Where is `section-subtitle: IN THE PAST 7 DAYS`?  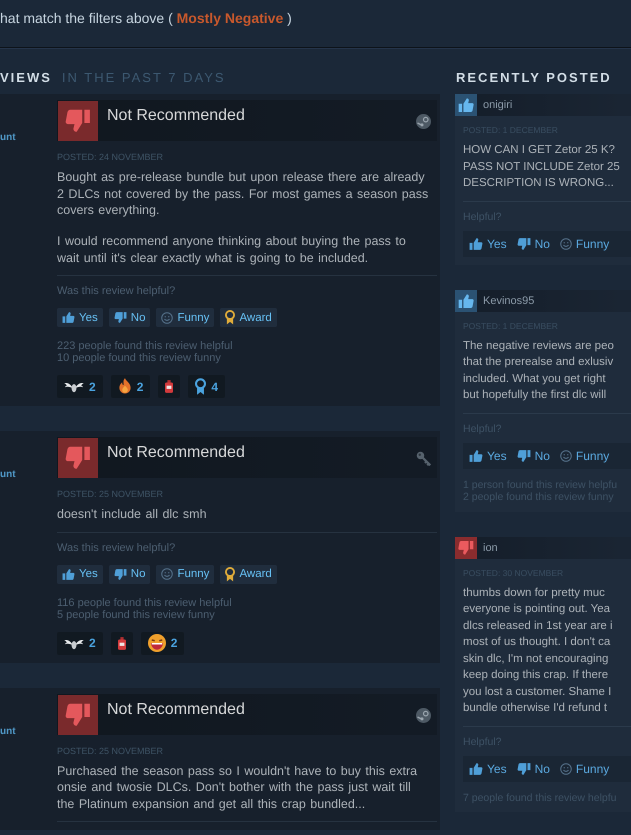 section-subtitle: IN THE PAST 7 DAYS is located at coordinates (144, 77).